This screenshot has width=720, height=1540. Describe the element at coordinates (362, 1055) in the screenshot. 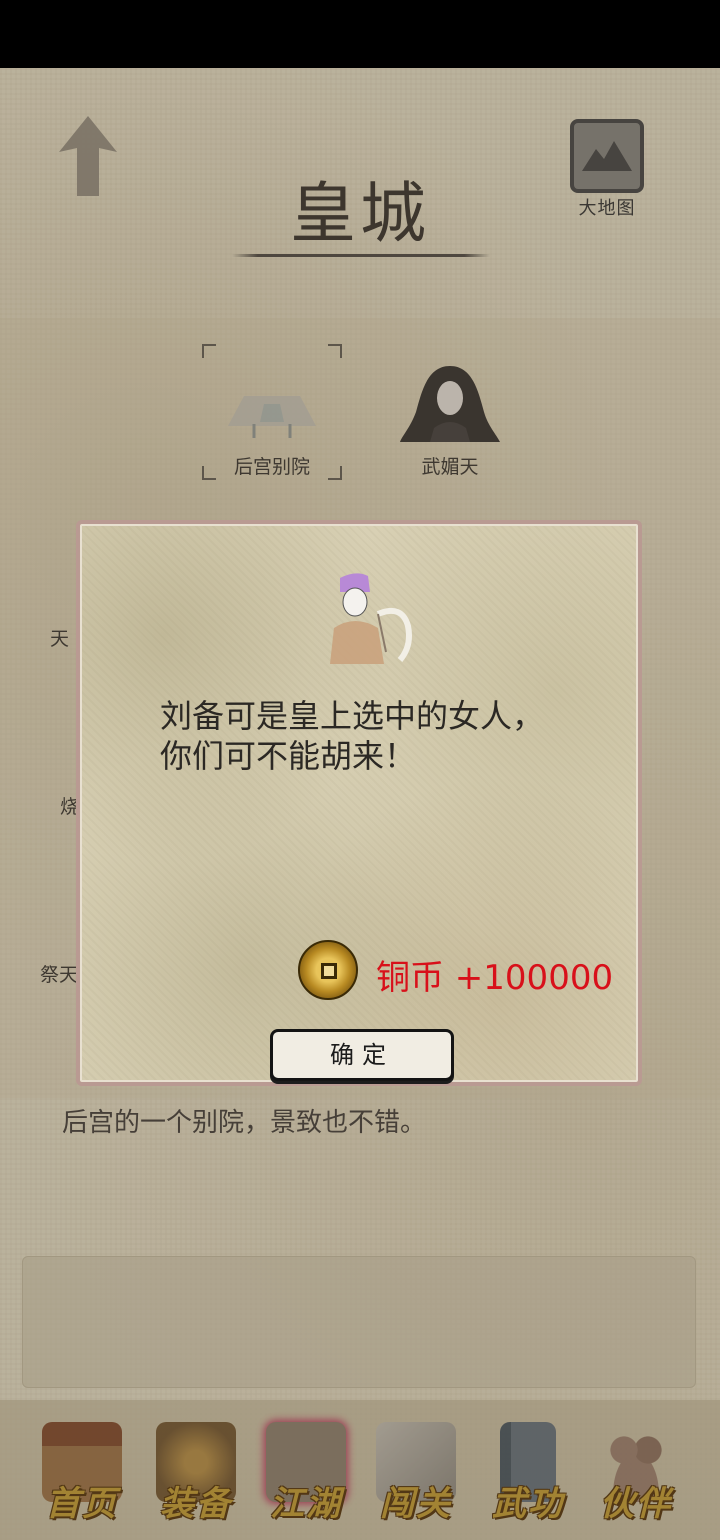

I see `confirm-button: 确定` at that location.